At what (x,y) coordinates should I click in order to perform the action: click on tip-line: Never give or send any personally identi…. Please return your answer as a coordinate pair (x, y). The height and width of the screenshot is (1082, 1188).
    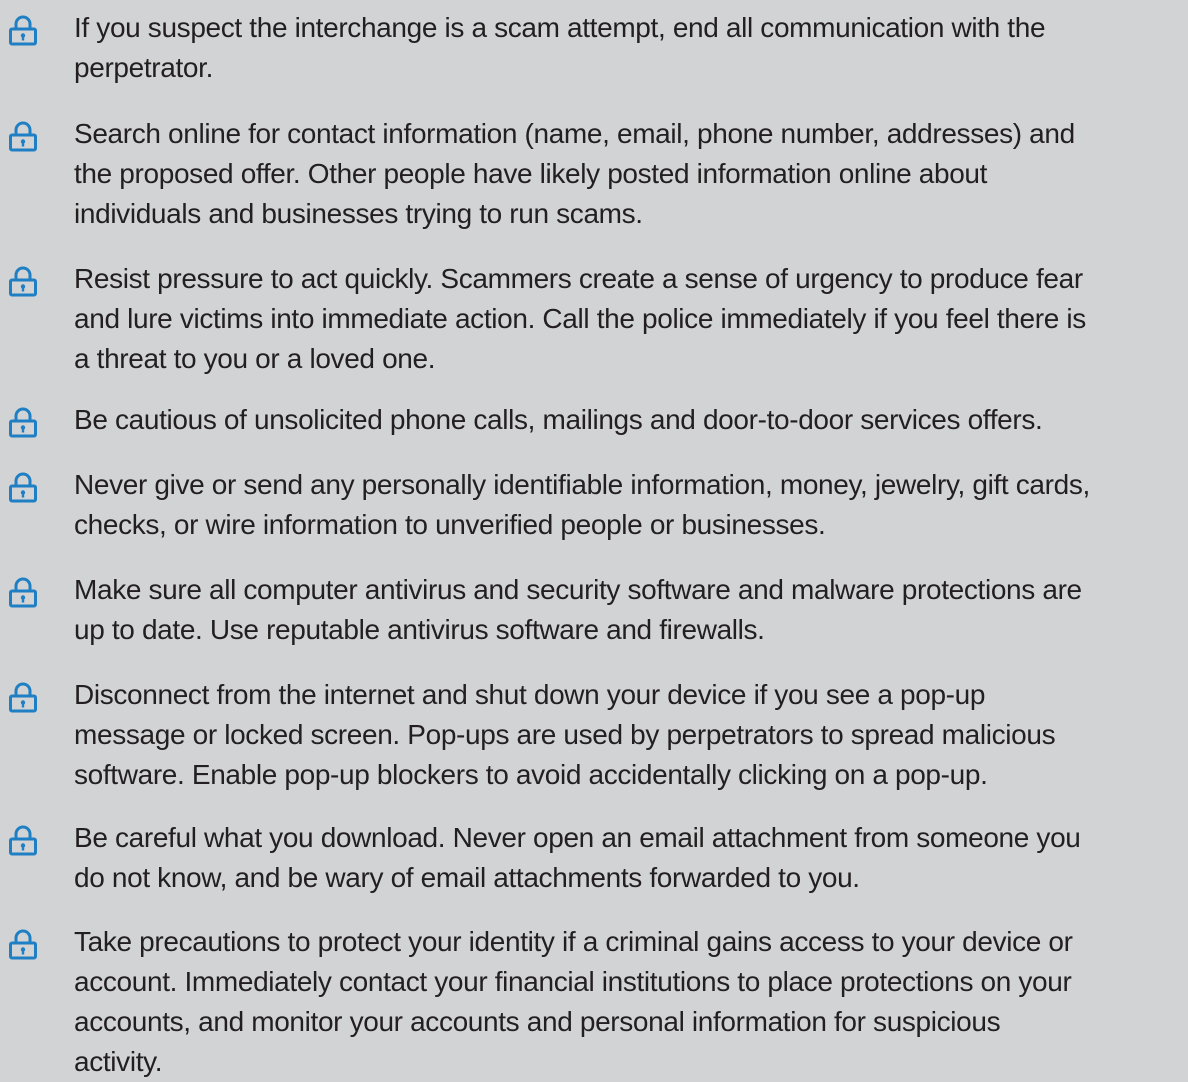
    Looking at the image, I should click on (582, 484).